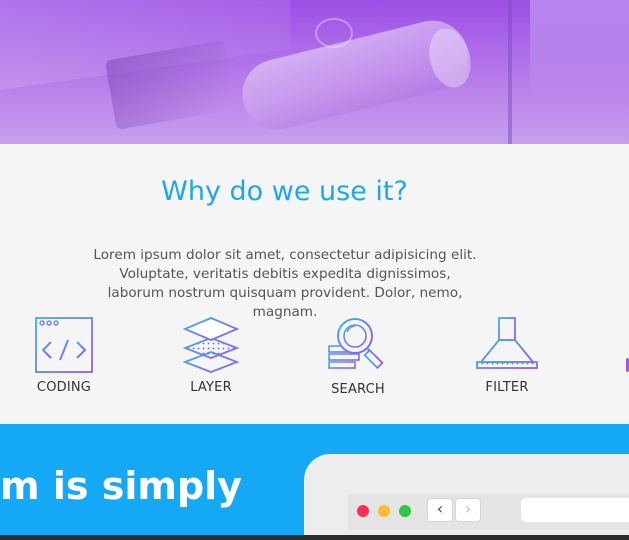 Image resolution: width=629 pixels, height=540 pixels. What do you see at coordinates (363, 511) in the screenshot?
I see `close-window-dot` at bounding box center [363, 511].